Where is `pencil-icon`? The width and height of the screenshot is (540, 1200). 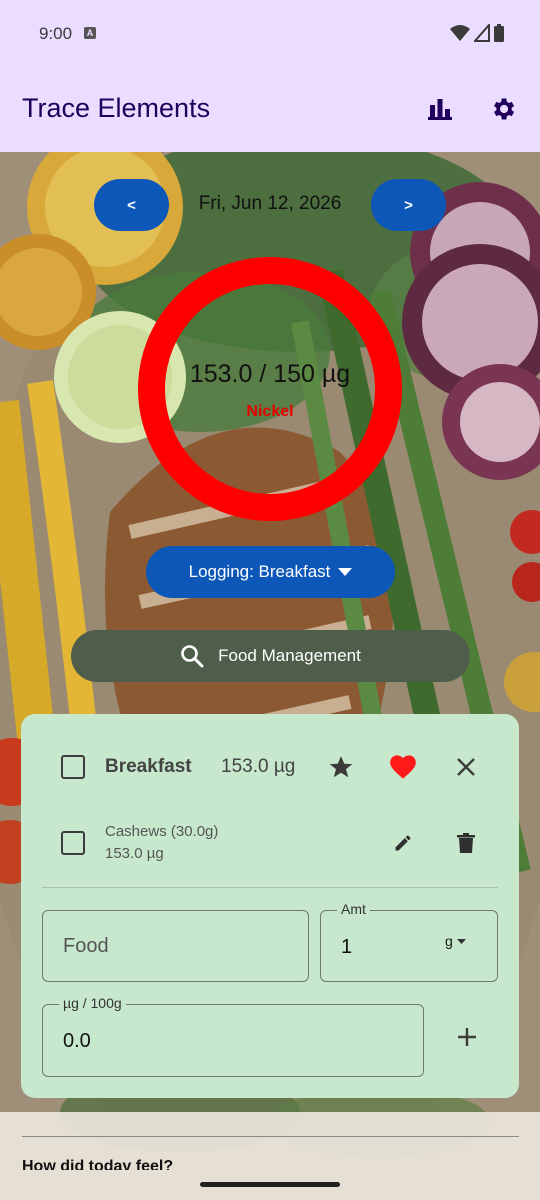
pencil-icon is located at coordinates (403, 843).